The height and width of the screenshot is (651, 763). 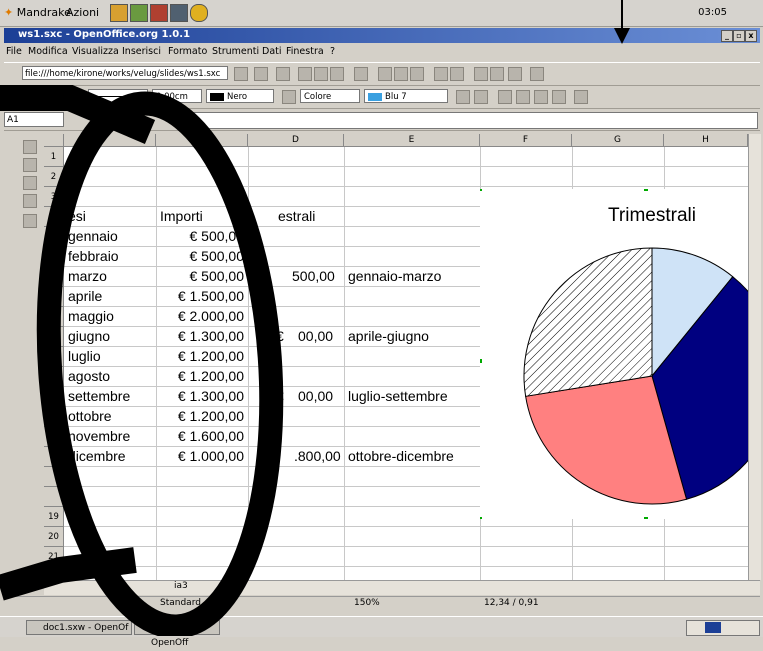 What do you see at coordinates (54, 397) in the screenshot?
I see `row-header: 13` at bounding box center [54, 397].